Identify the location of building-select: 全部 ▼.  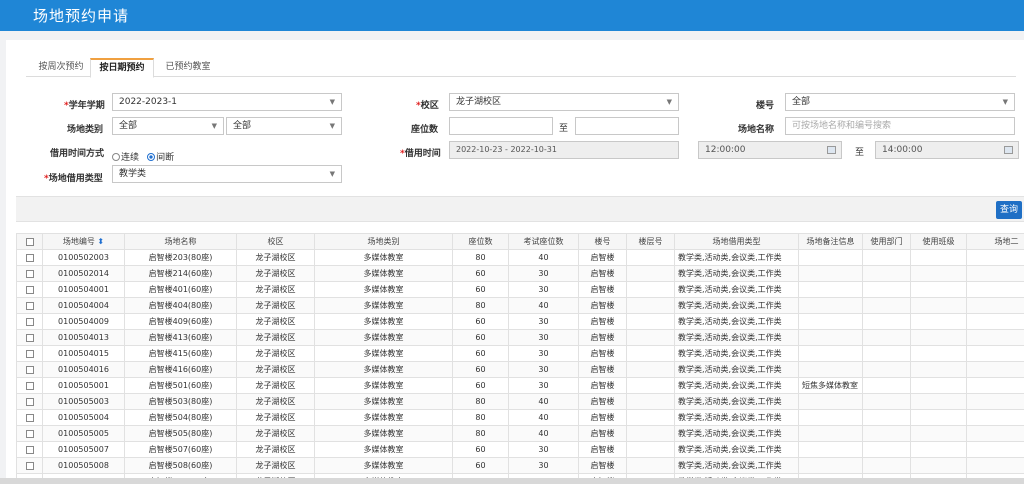
(900, 102).